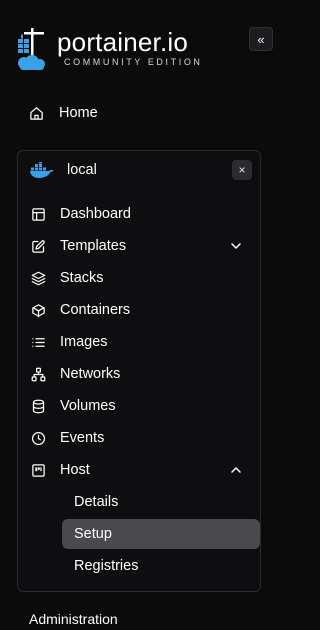  I want to click on environment-name: local, so click(82, 170).